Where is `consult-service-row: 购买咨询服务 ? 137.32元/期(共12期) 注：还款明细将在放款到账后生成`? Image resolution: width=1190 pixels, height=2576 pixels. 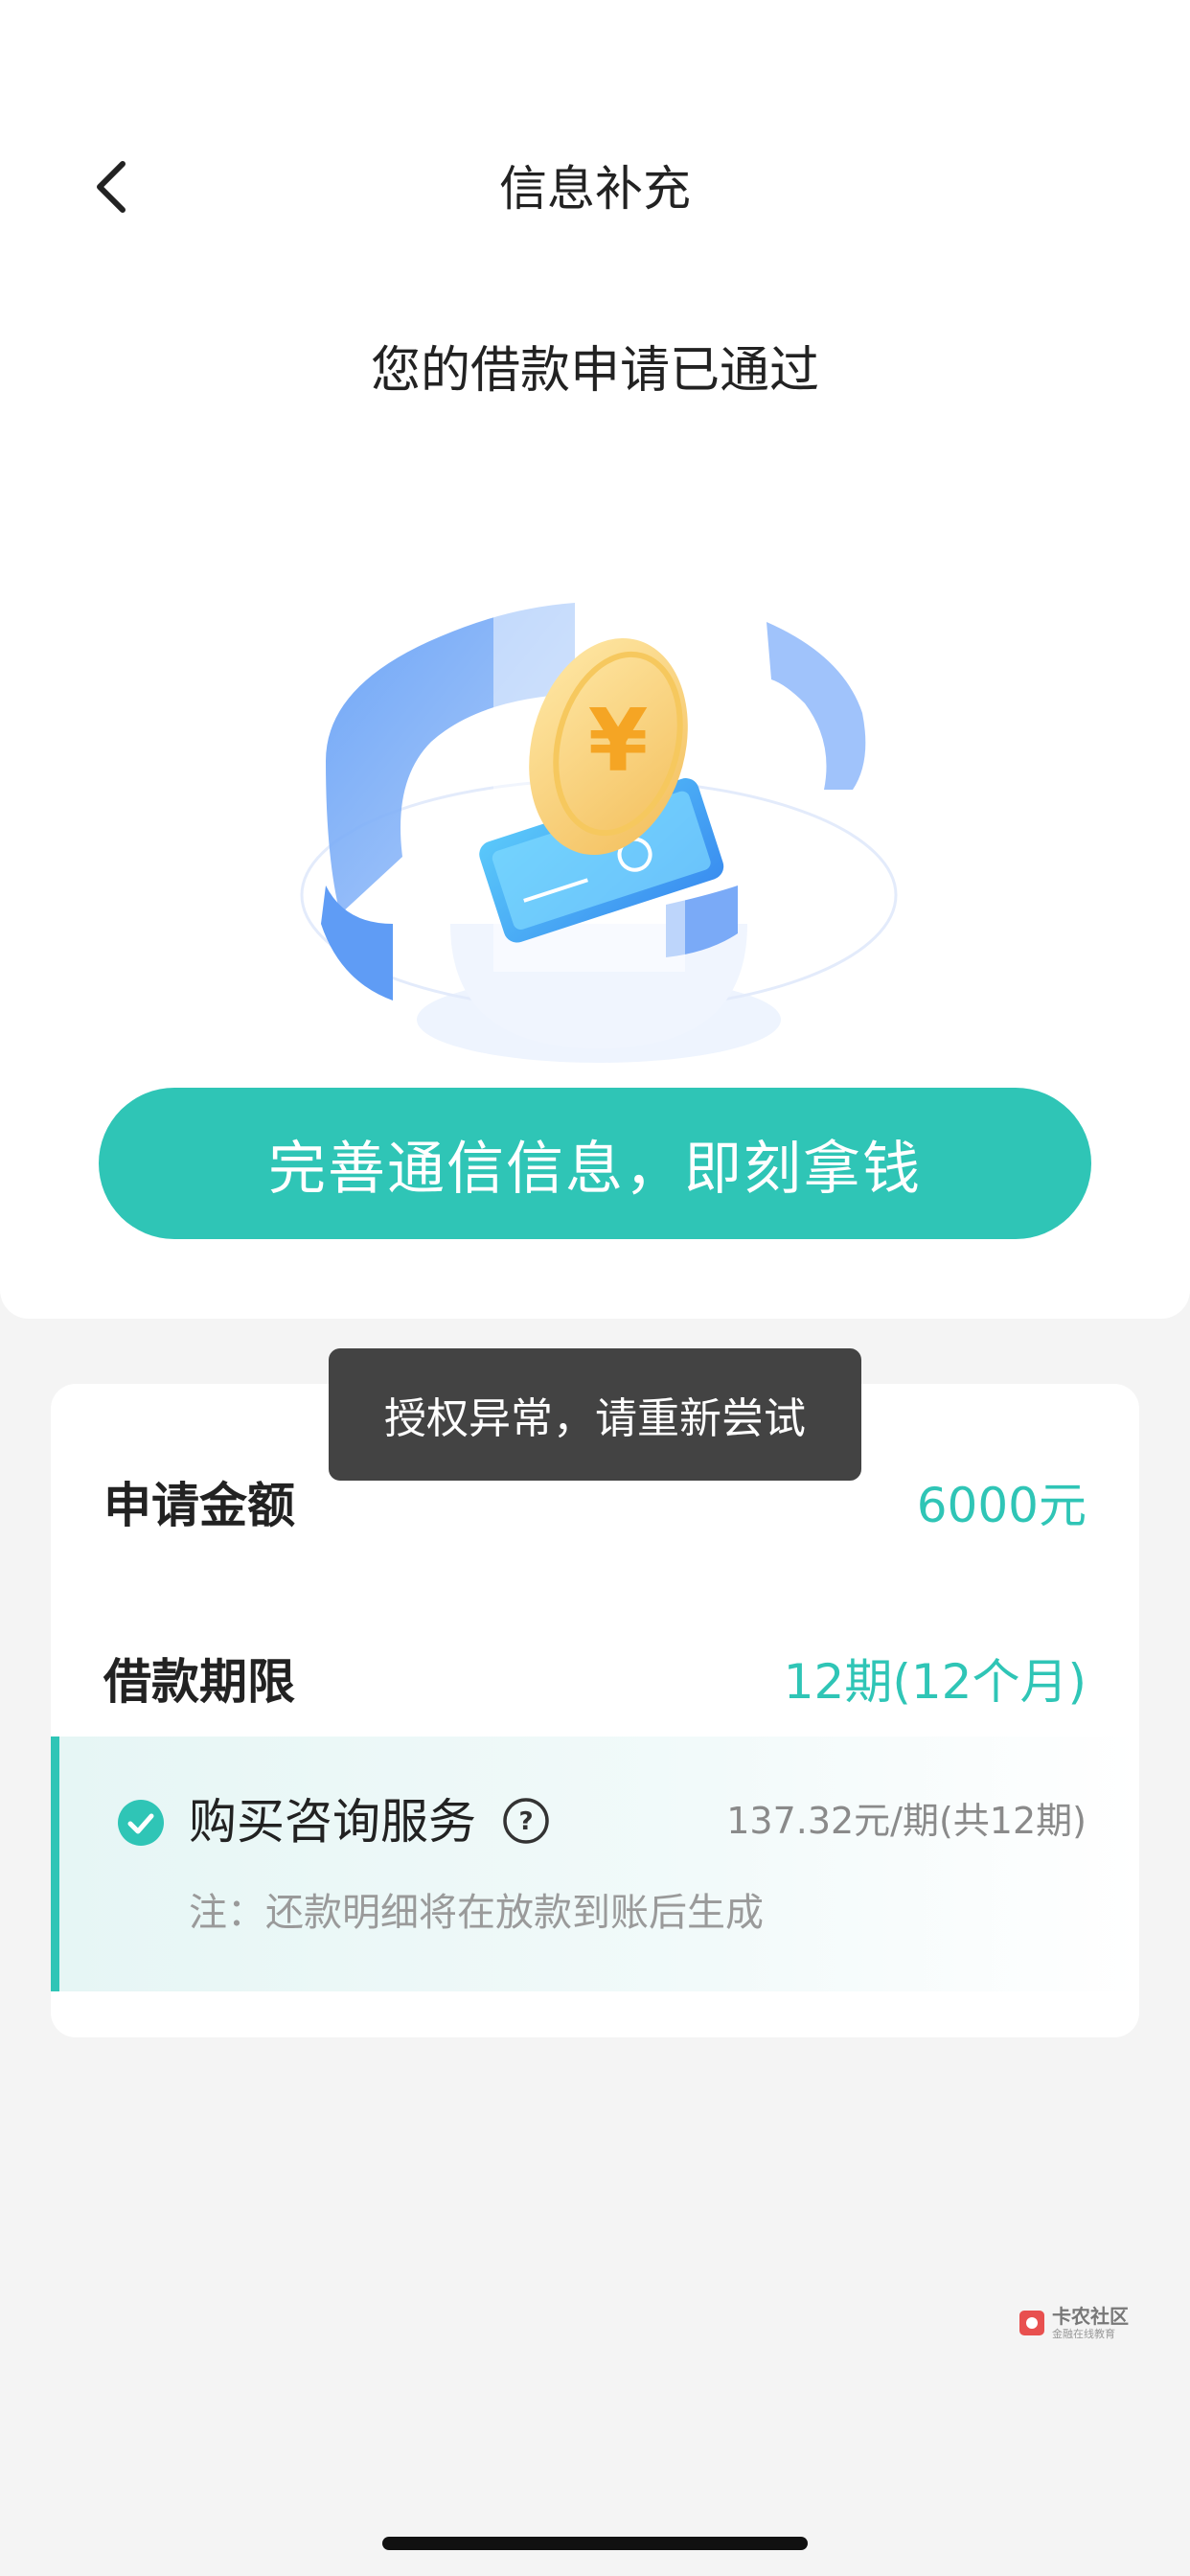
consult-service-row: 购买咨询服务 ? 137.32元/期(共12期) 注：还款明细将在放款到账后生成 is located at coordinates (595, 1863).